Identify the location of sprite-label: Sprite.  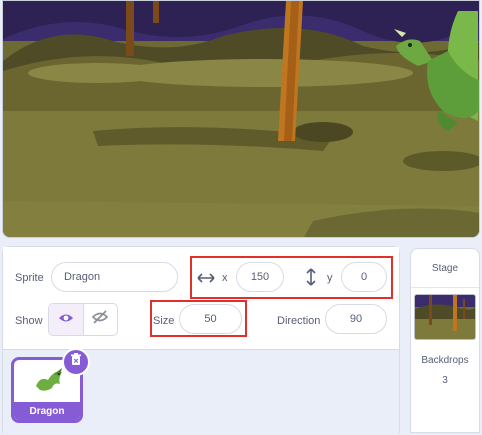
(29, 278).